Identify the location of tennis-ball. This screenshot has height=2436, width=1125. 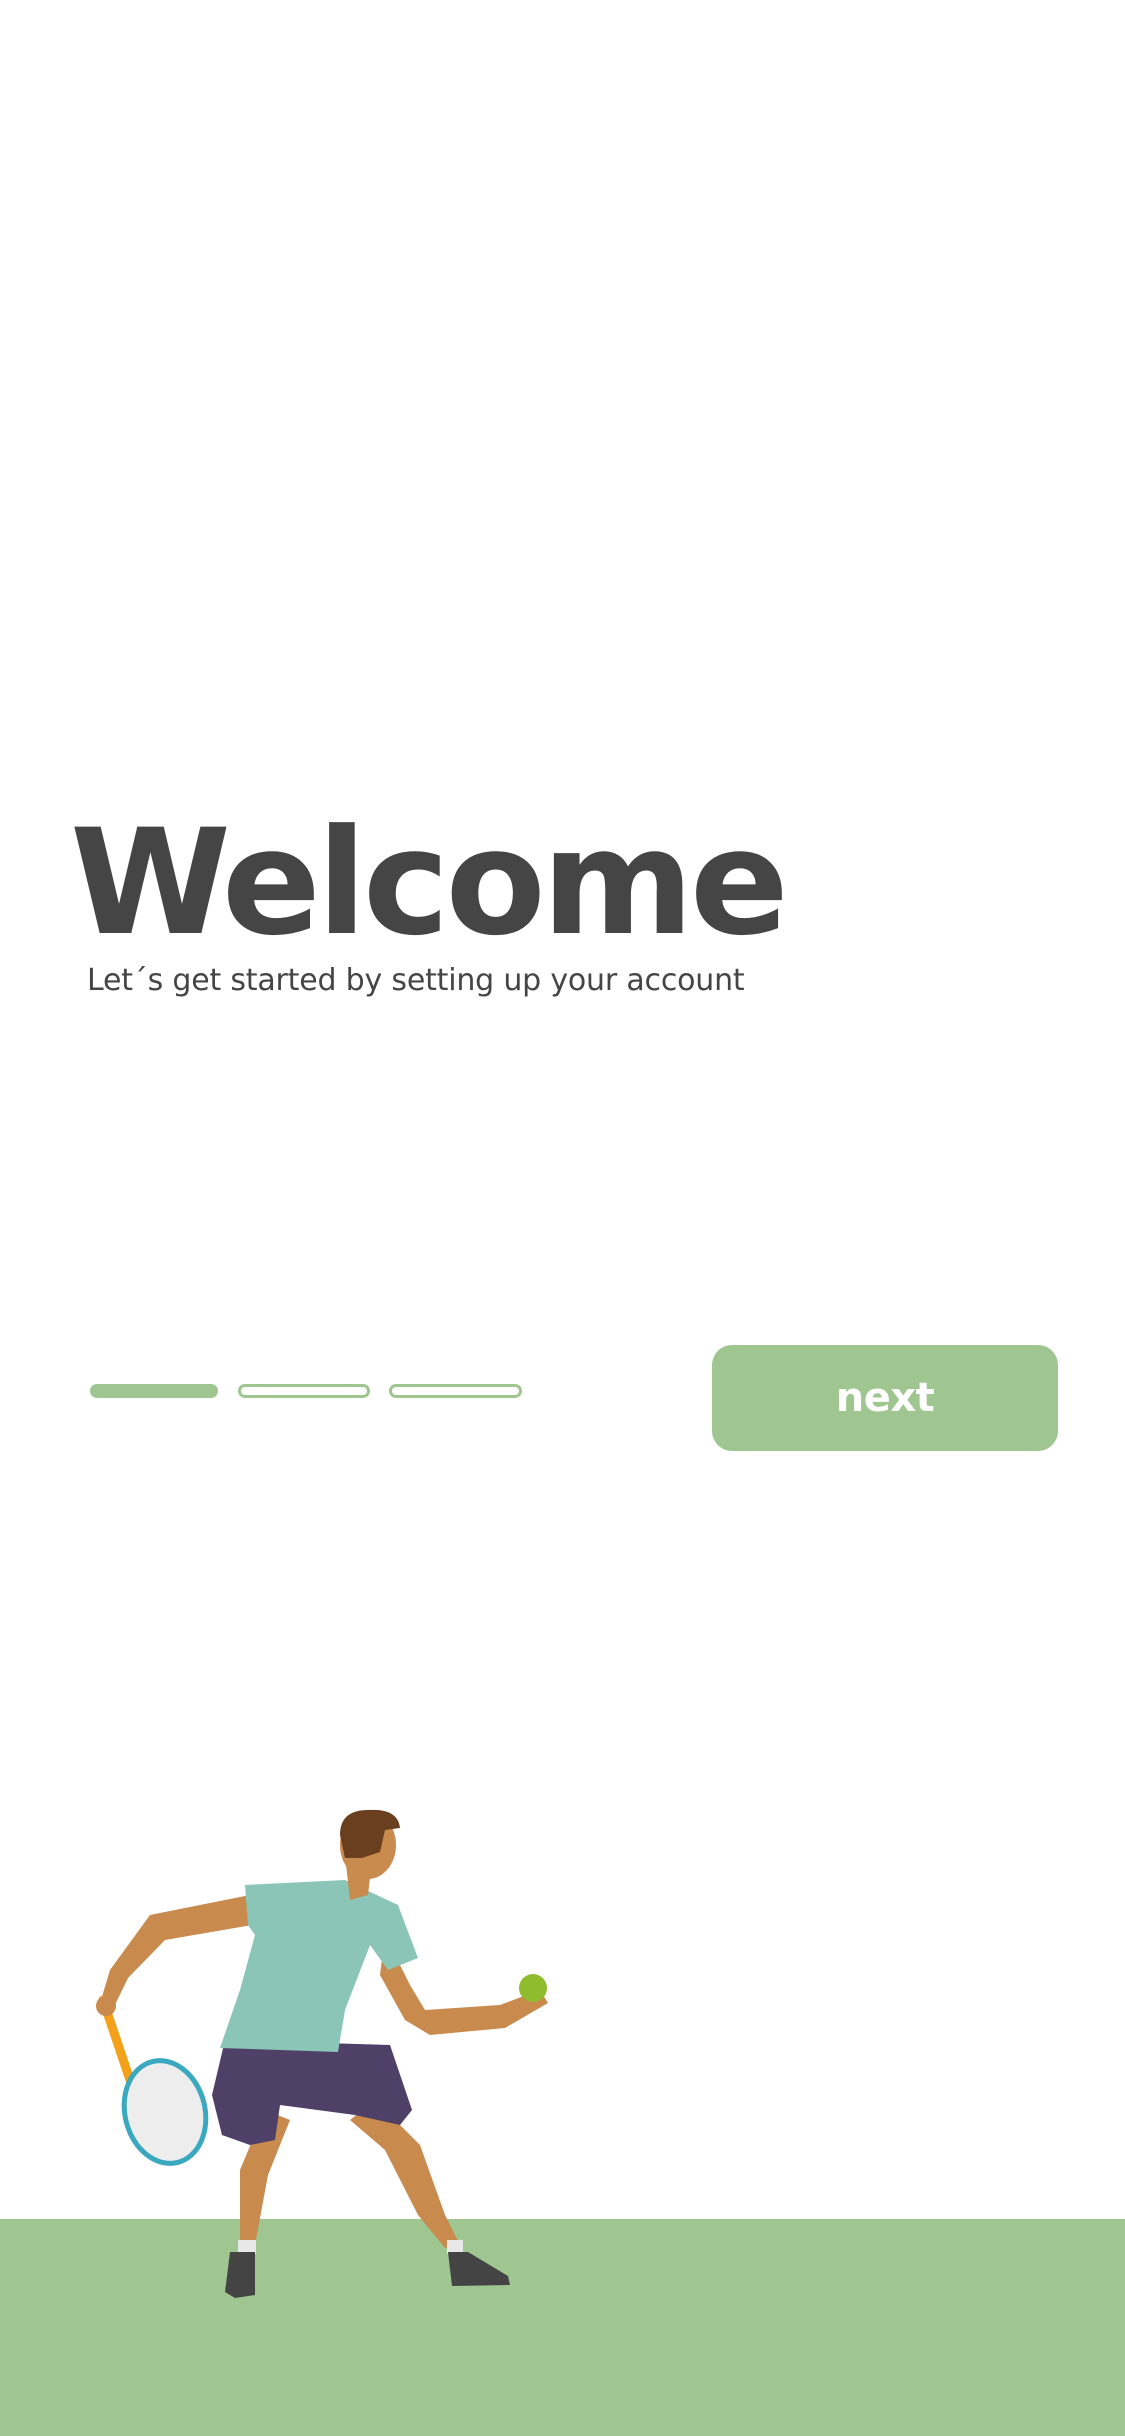
(533, 1988).